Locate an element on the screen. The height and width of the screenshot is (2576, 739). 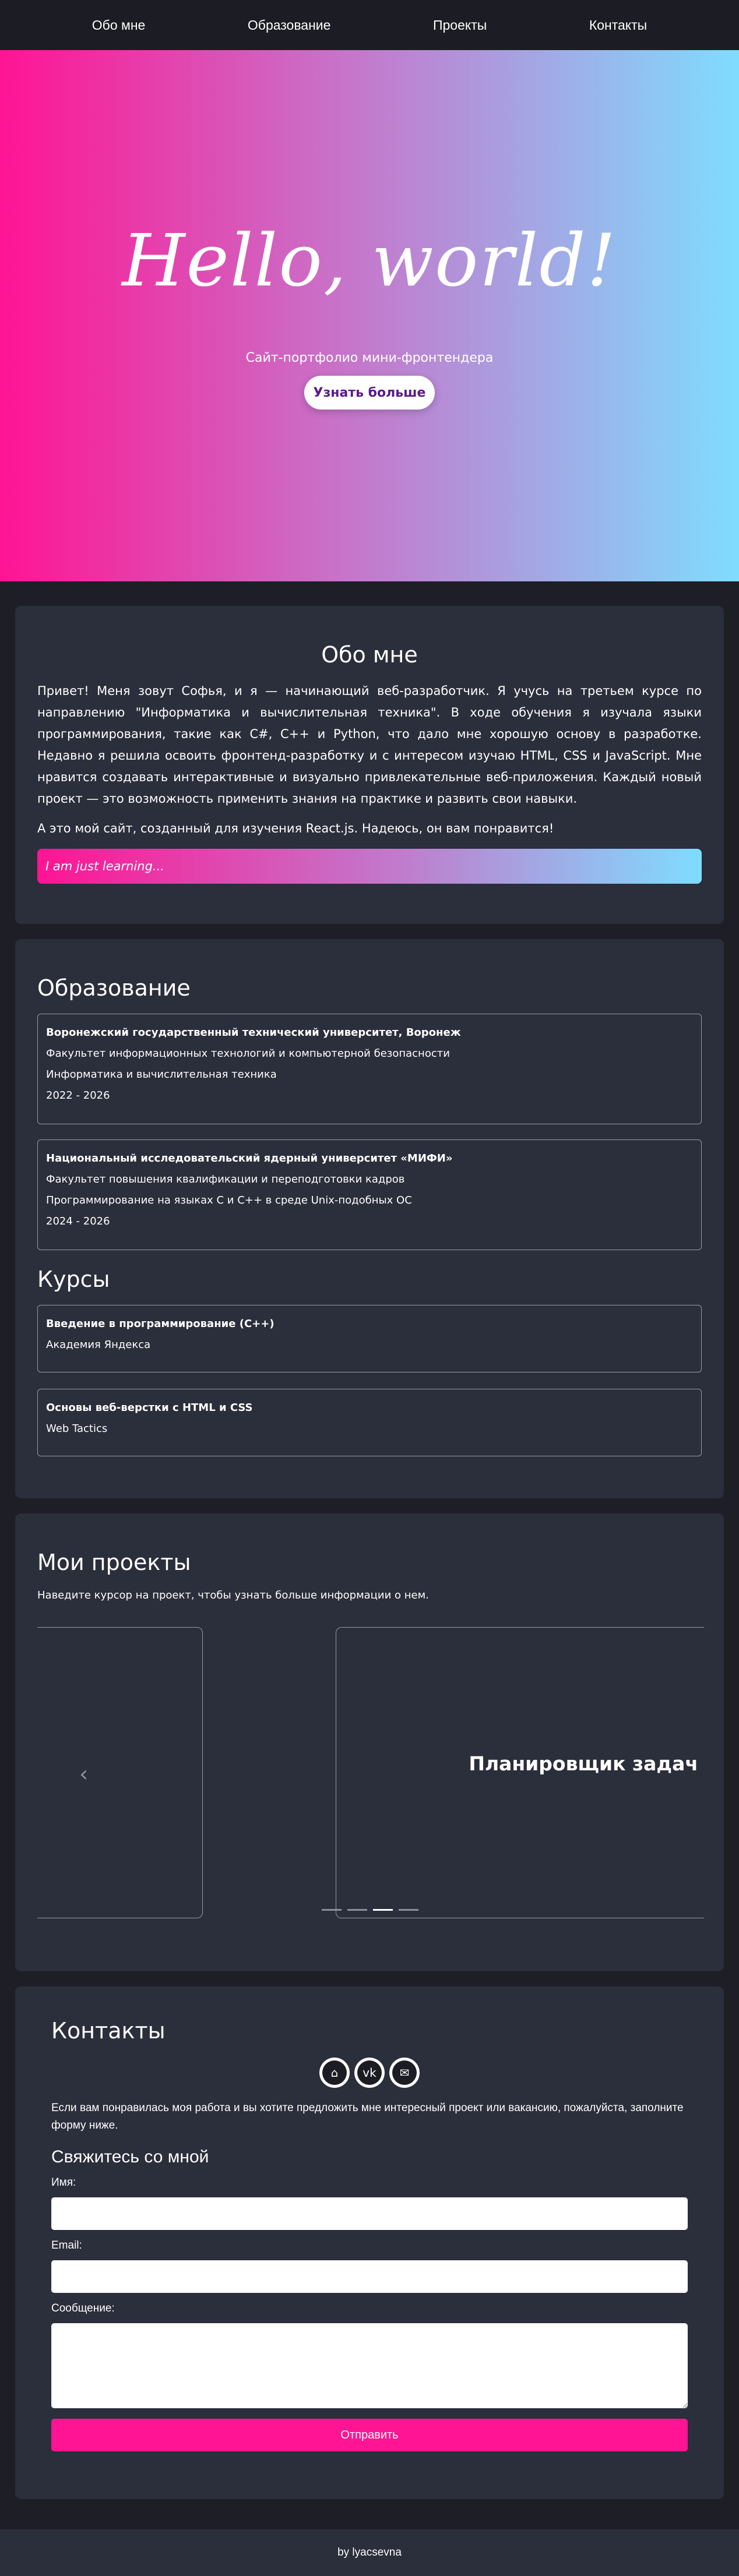
projects-carousel: ‹ Планировщик задач is located at coordinates (370, 1773).